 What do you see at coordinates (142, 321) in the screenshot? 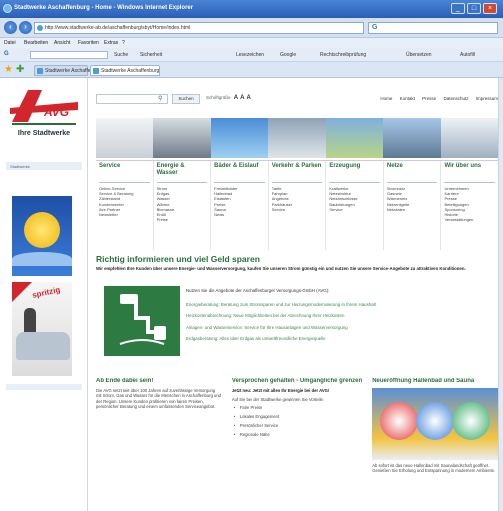
I see `plug-teaser-image` at bounding box center [142, 321].